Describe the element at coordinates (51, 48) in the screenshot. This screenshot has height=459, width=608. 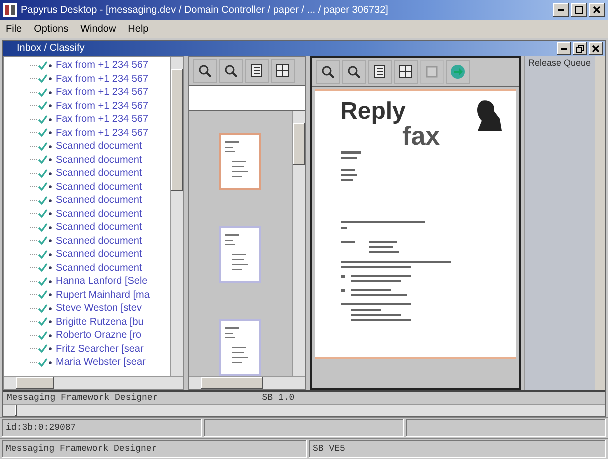
I see `child-window-title: Inbox / Classify` at that location.